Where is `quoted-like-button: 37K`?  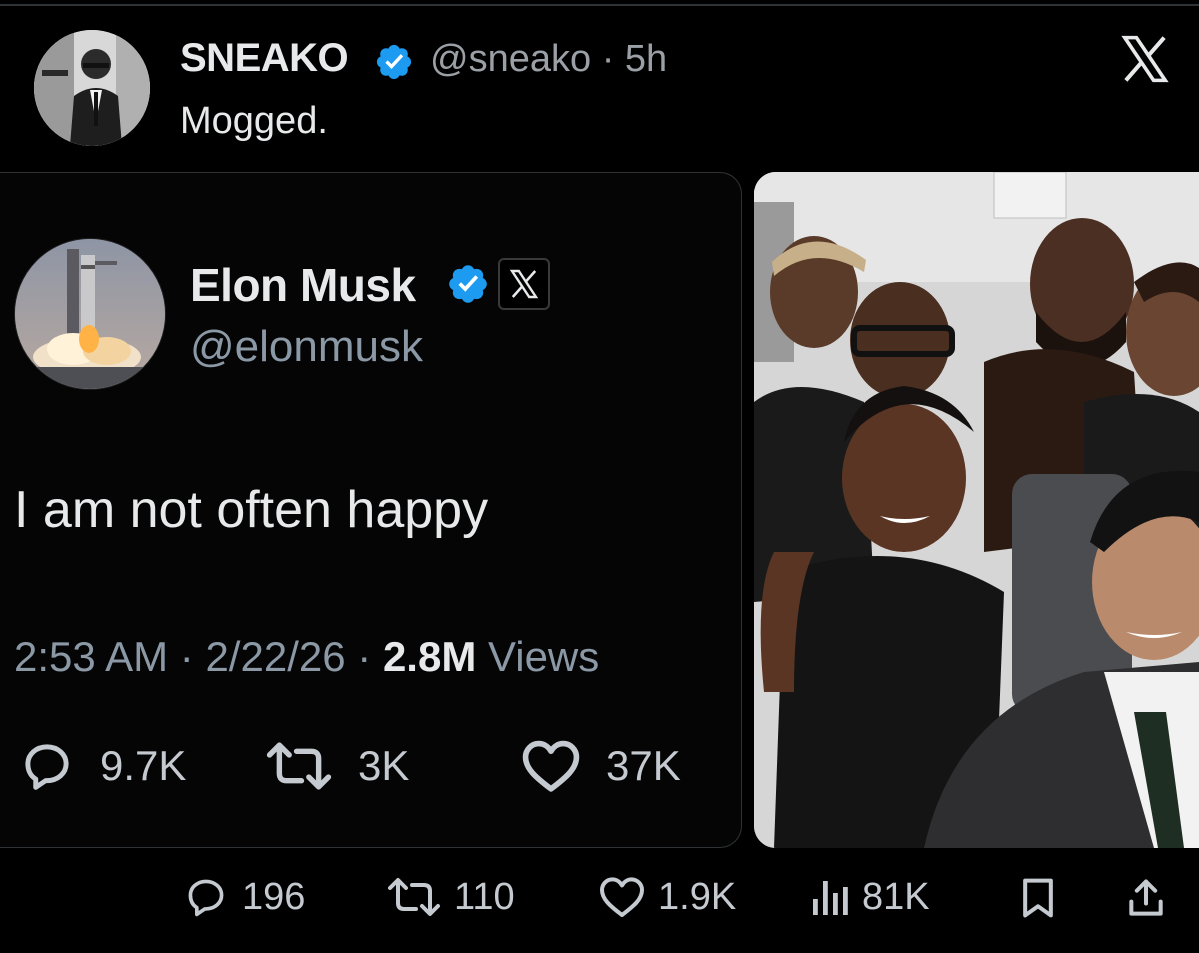
quoted-like-button: 37K is located at coordinates (599, 766).